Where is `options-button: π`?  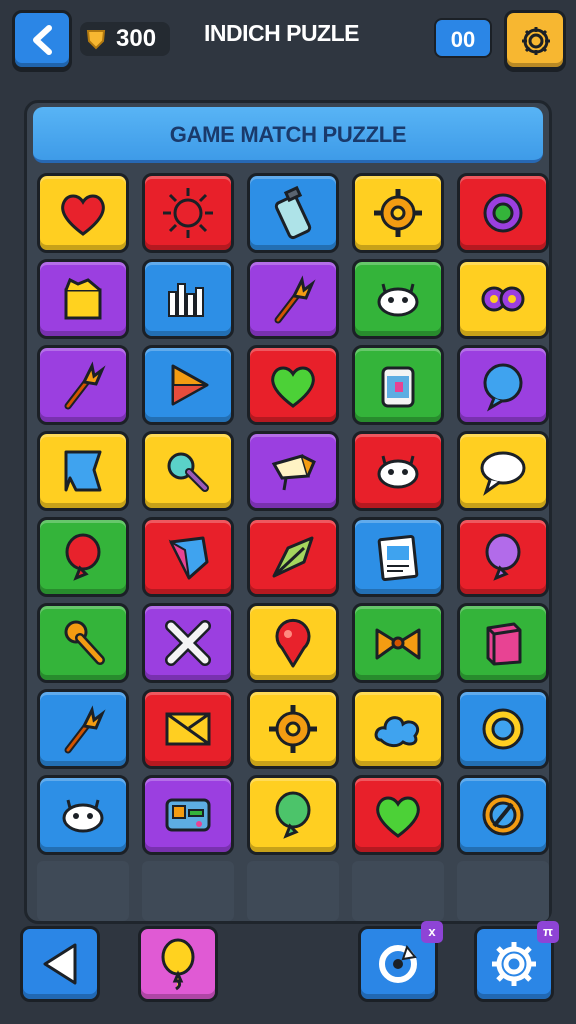 options-button: π is located at coordinates (516, 961).